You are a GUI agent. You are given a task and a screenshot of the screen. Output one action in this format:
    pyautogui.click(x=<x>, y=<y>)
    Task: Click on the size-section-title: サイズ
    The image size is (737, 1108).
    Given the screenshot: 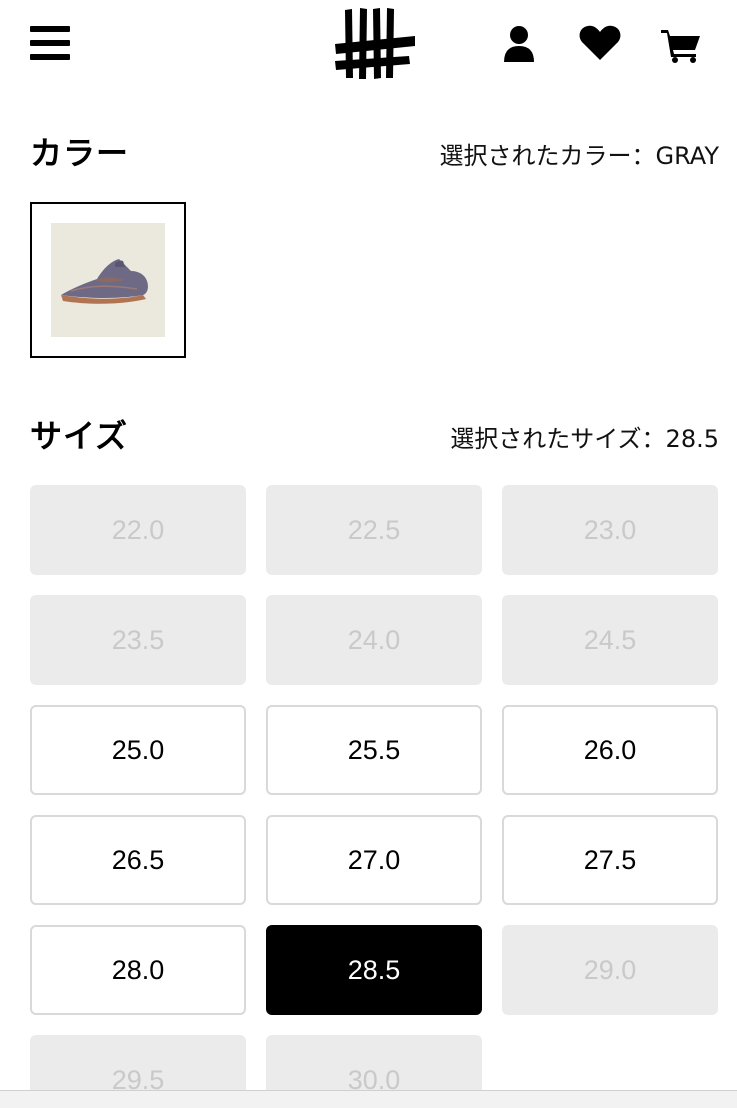 What is the action you would take?
    pyautogui.click(x=79, y=436)
    